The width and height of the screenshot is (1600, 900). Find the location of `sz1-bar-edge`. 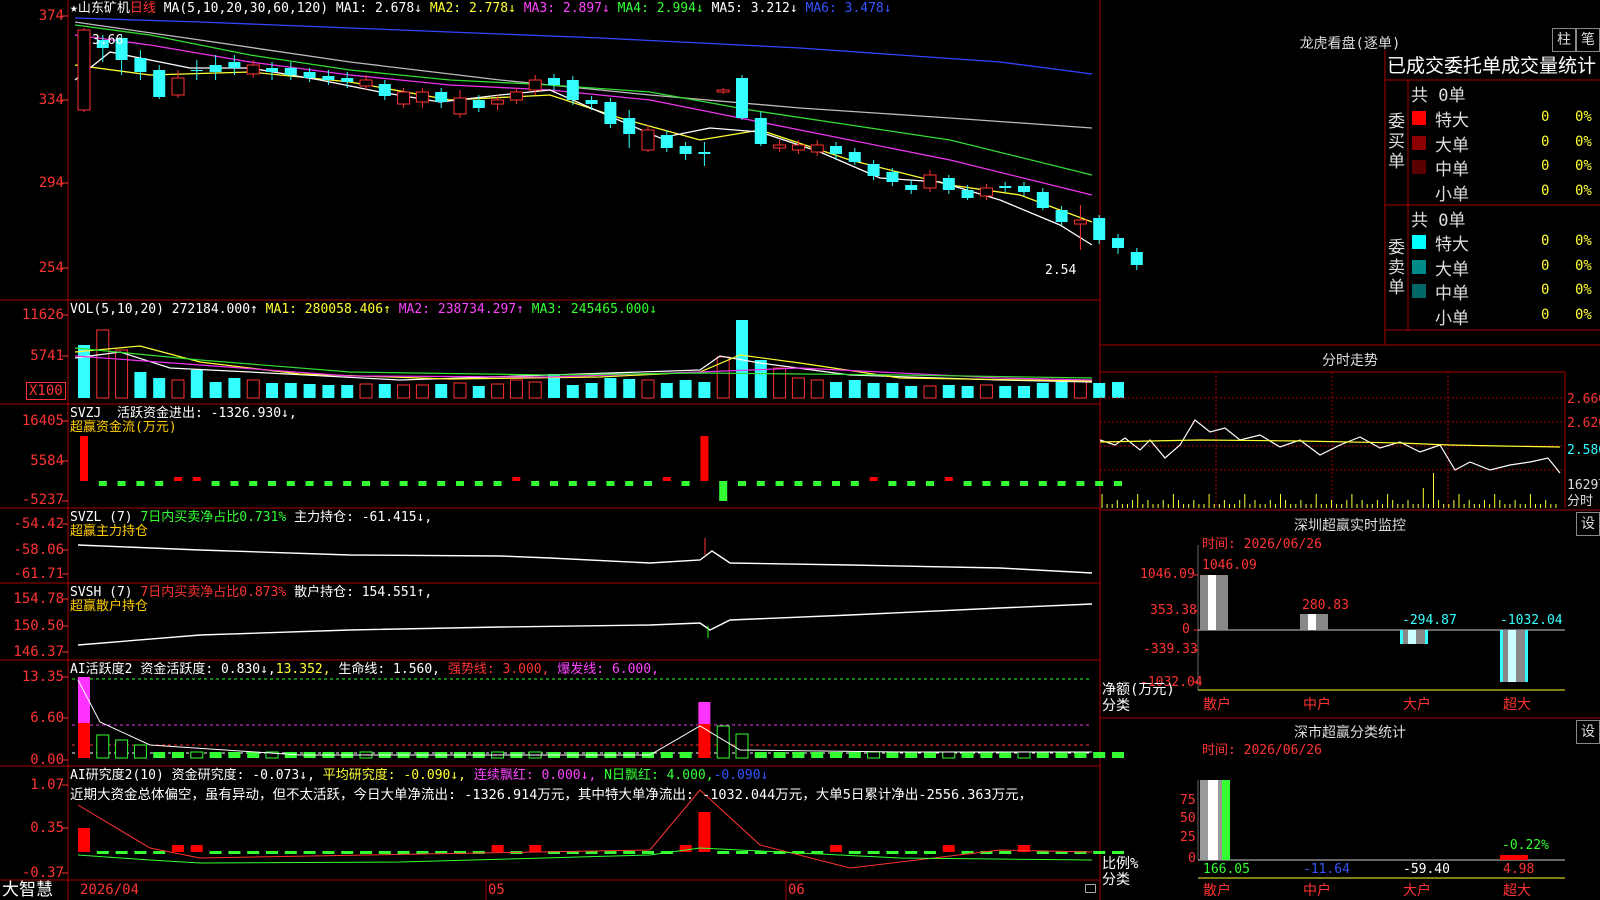

sz1-bar-edge is located at coordinates (1526, 656).